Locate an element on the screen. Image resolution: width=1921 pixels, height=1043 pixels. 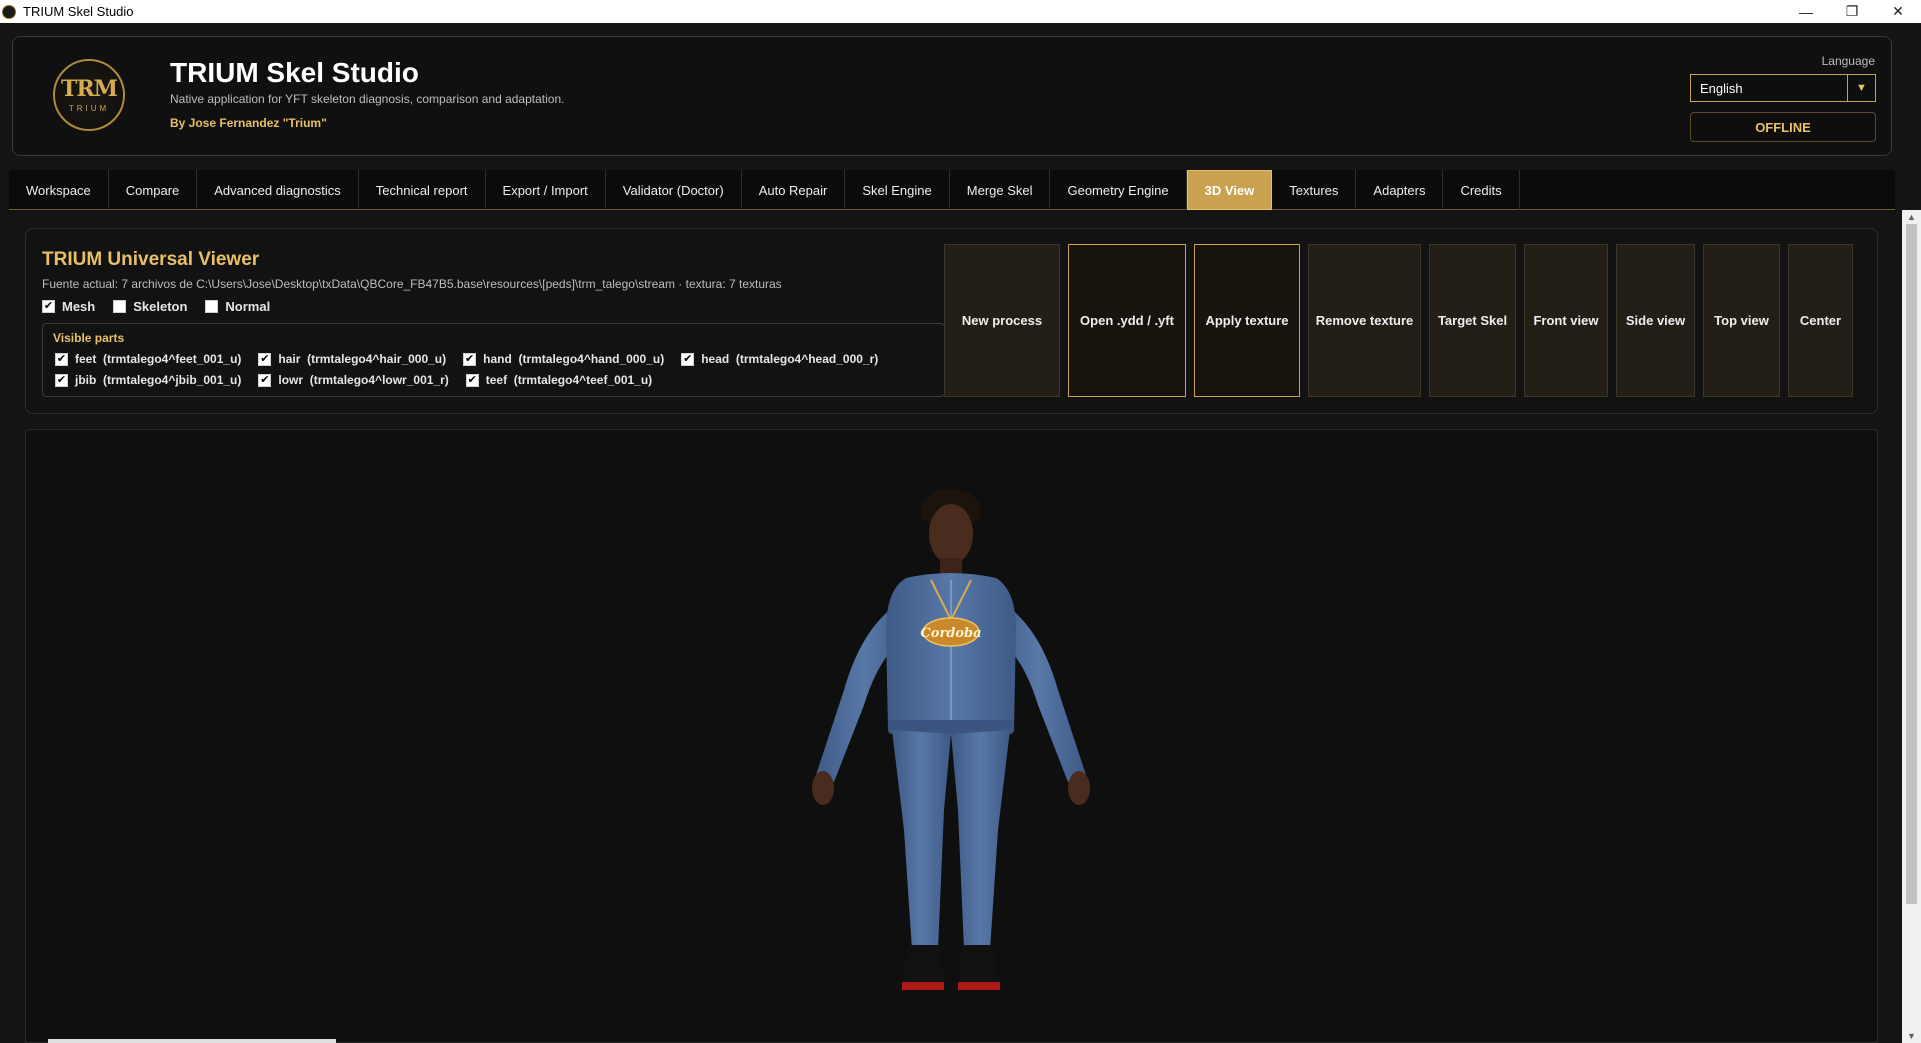
checkbox-normal: Normal is located at coordinates (237, 306).